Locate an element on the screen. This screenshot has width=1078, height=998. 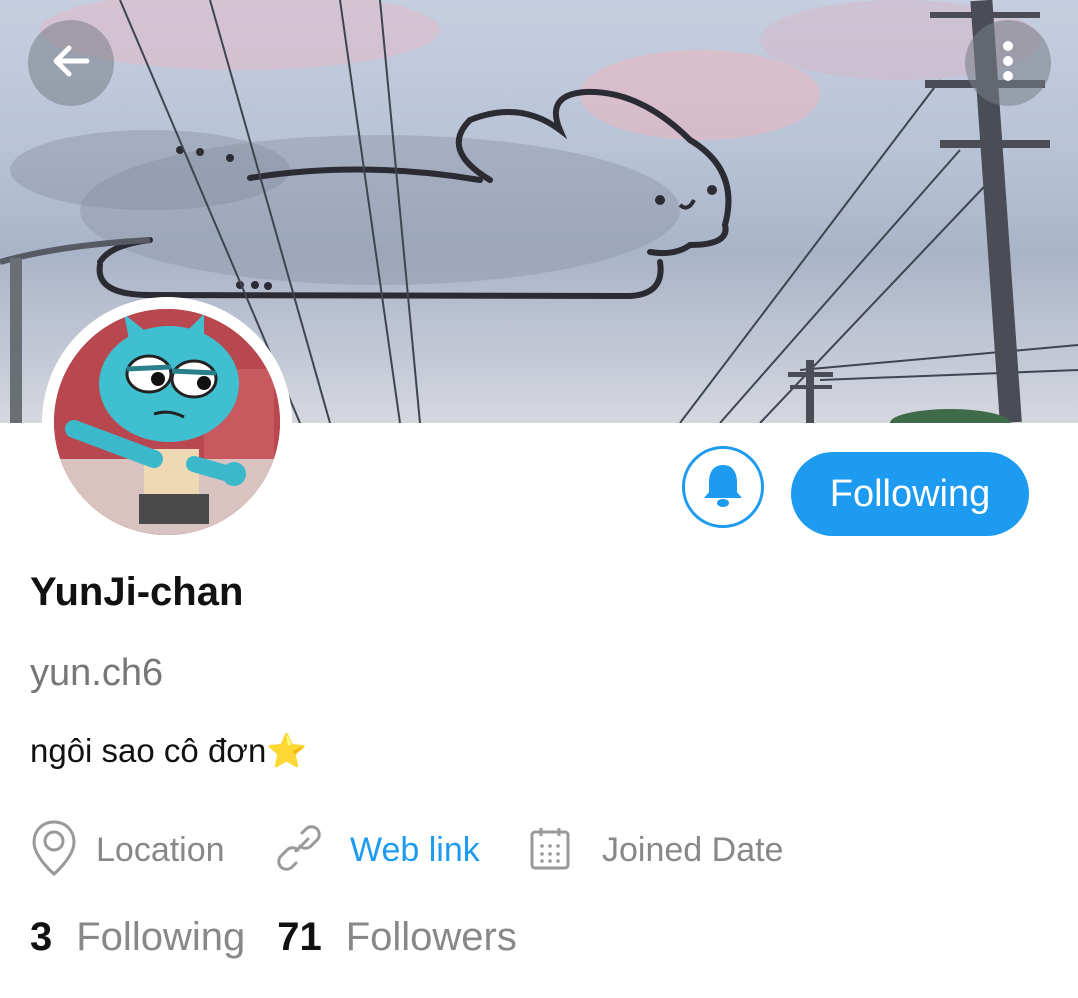
username-handle: yun.ch6 is located at coordinates (97, 673).